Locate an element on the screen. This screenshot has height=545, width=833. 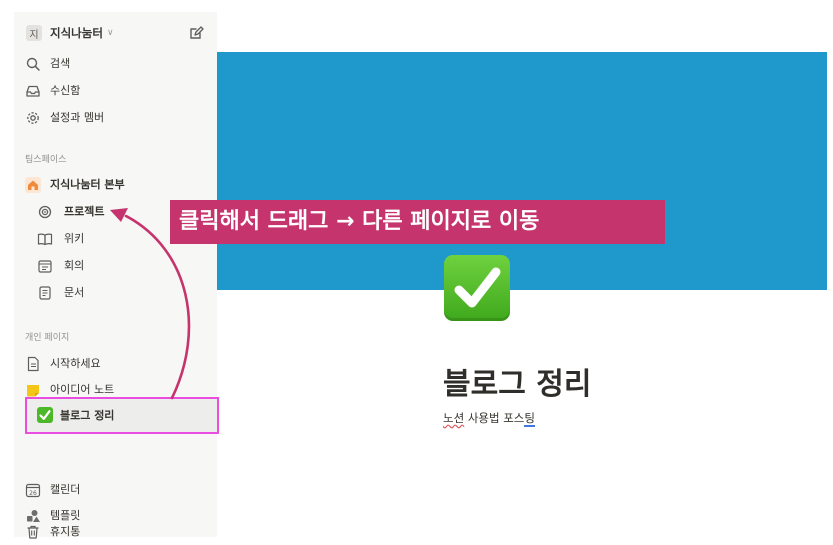
compose-icon is located at coordinates (197, 32).